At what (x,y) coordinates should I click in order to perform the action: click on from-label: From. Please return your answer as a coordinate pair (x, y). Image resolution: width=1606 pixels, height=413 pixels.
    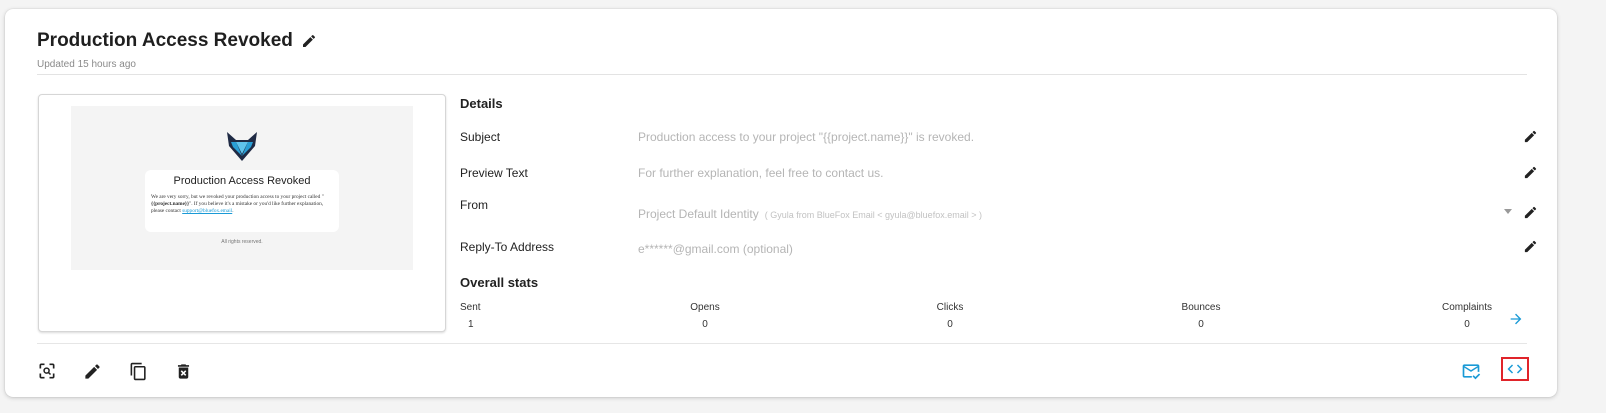
    Looking at the image, I should click on (474, 205).